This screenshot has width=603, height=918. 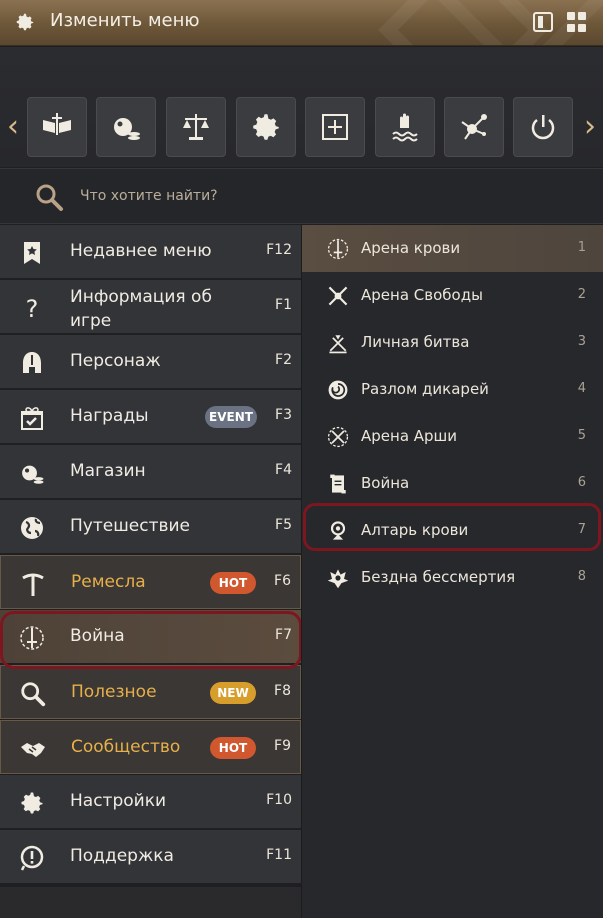 What do you see at coordinates (283, 525) in the screenshot?
I see `hotkey-label: F5` at bounding box center [283, 525].